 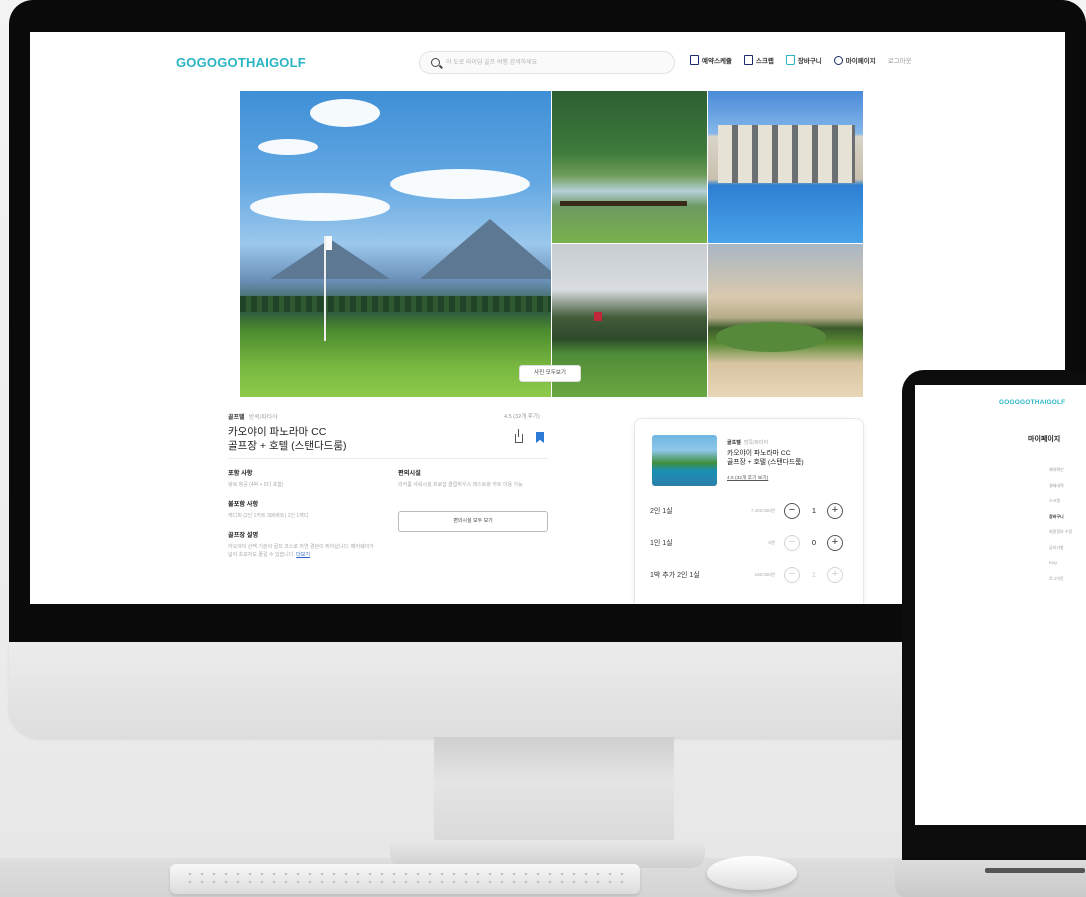 I want to click on booking-rating-link: 4.5 (32개 후기 보기), so click(x=747, y=477).